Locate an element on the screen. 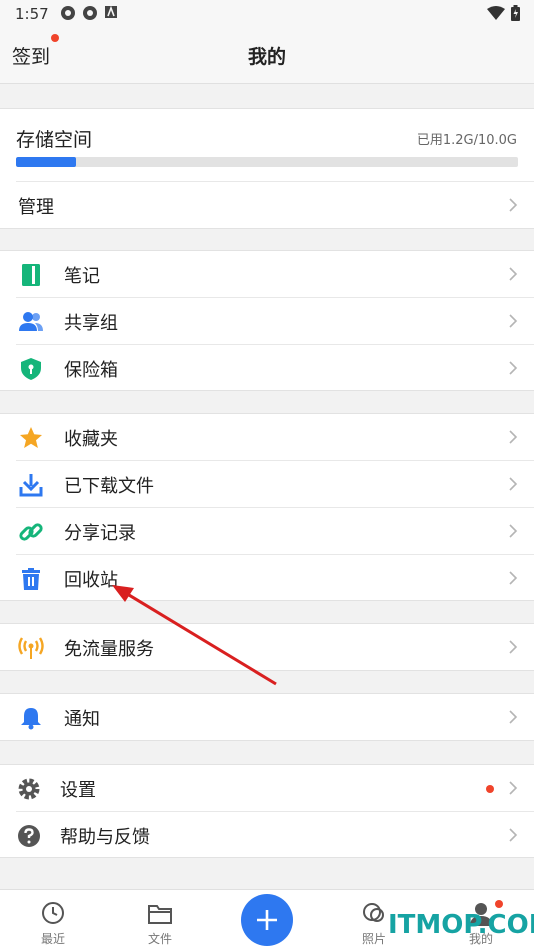 This screenshot has width=534, height=950. notification-a-icon is located at coordinates (111, 11).